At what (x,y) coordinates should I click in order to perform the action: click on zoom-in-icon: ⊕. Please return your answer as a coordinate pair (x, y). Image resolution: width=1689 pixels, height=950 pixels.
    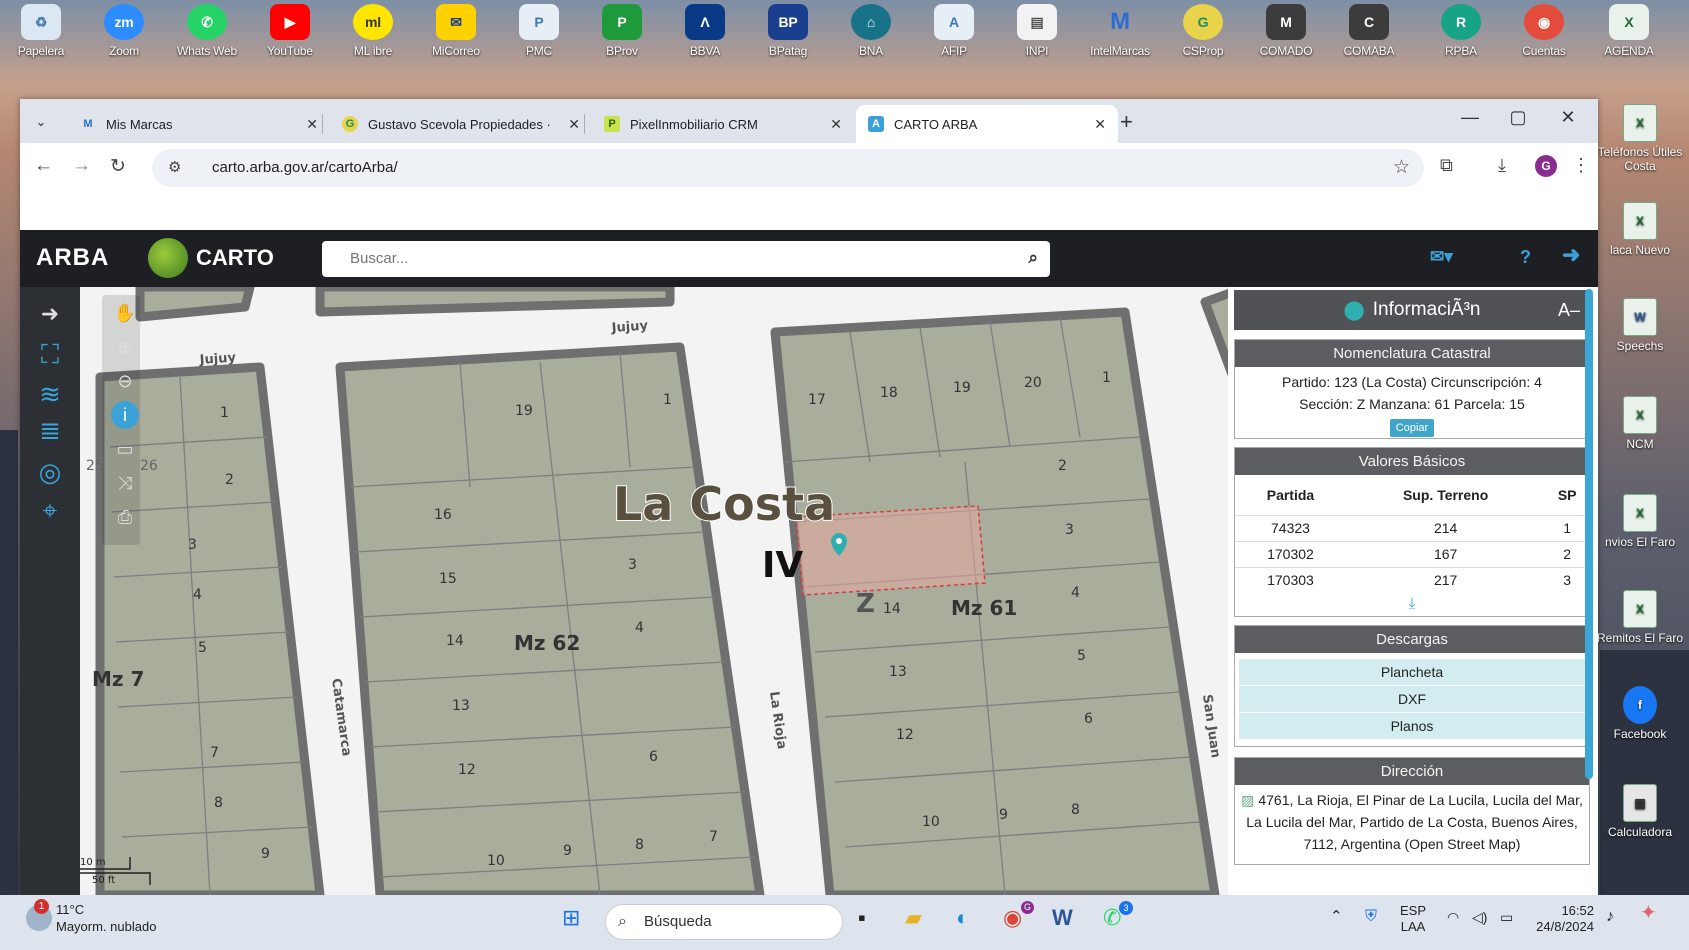
    Looking at the image, I should click on (125, 347).